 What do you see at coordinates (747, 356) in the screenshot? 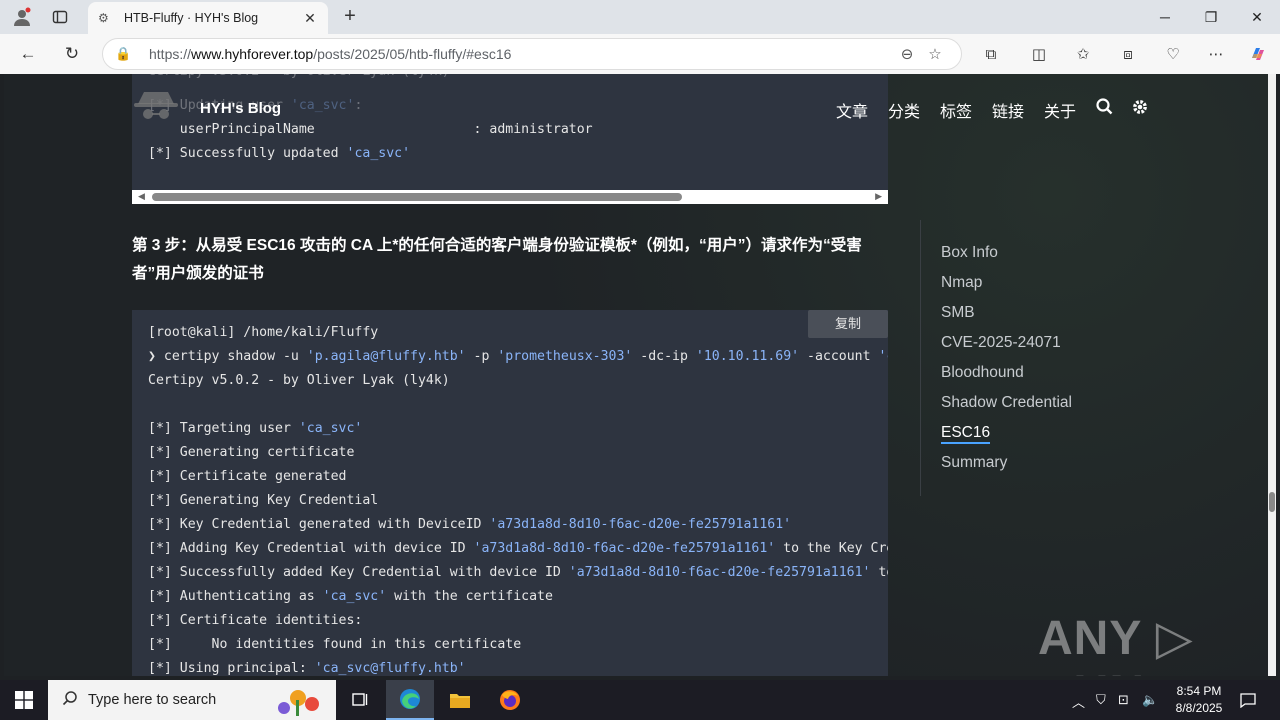
I see `code-string: '10.10.11.69'` at bounding box center [747, 356].